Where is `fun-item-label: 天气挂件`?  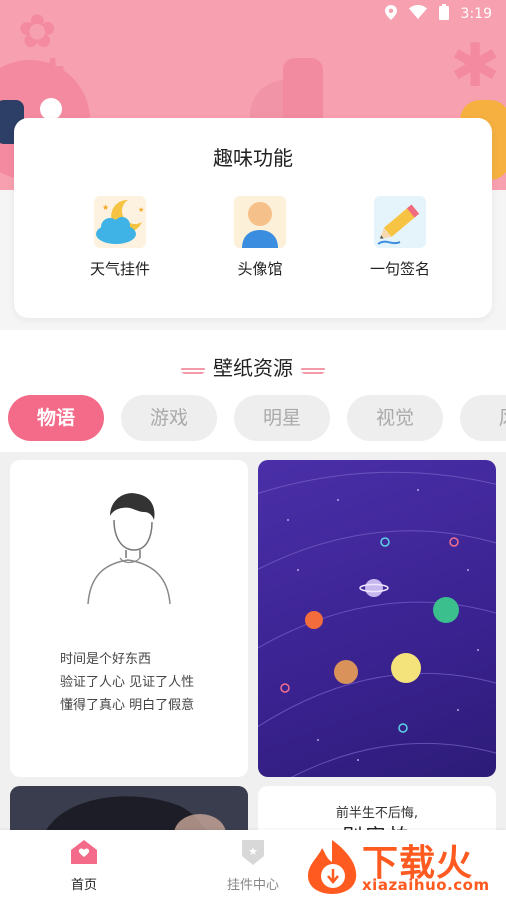 fun-item-label: 天气挂件 is located at coordinates (119, 269).